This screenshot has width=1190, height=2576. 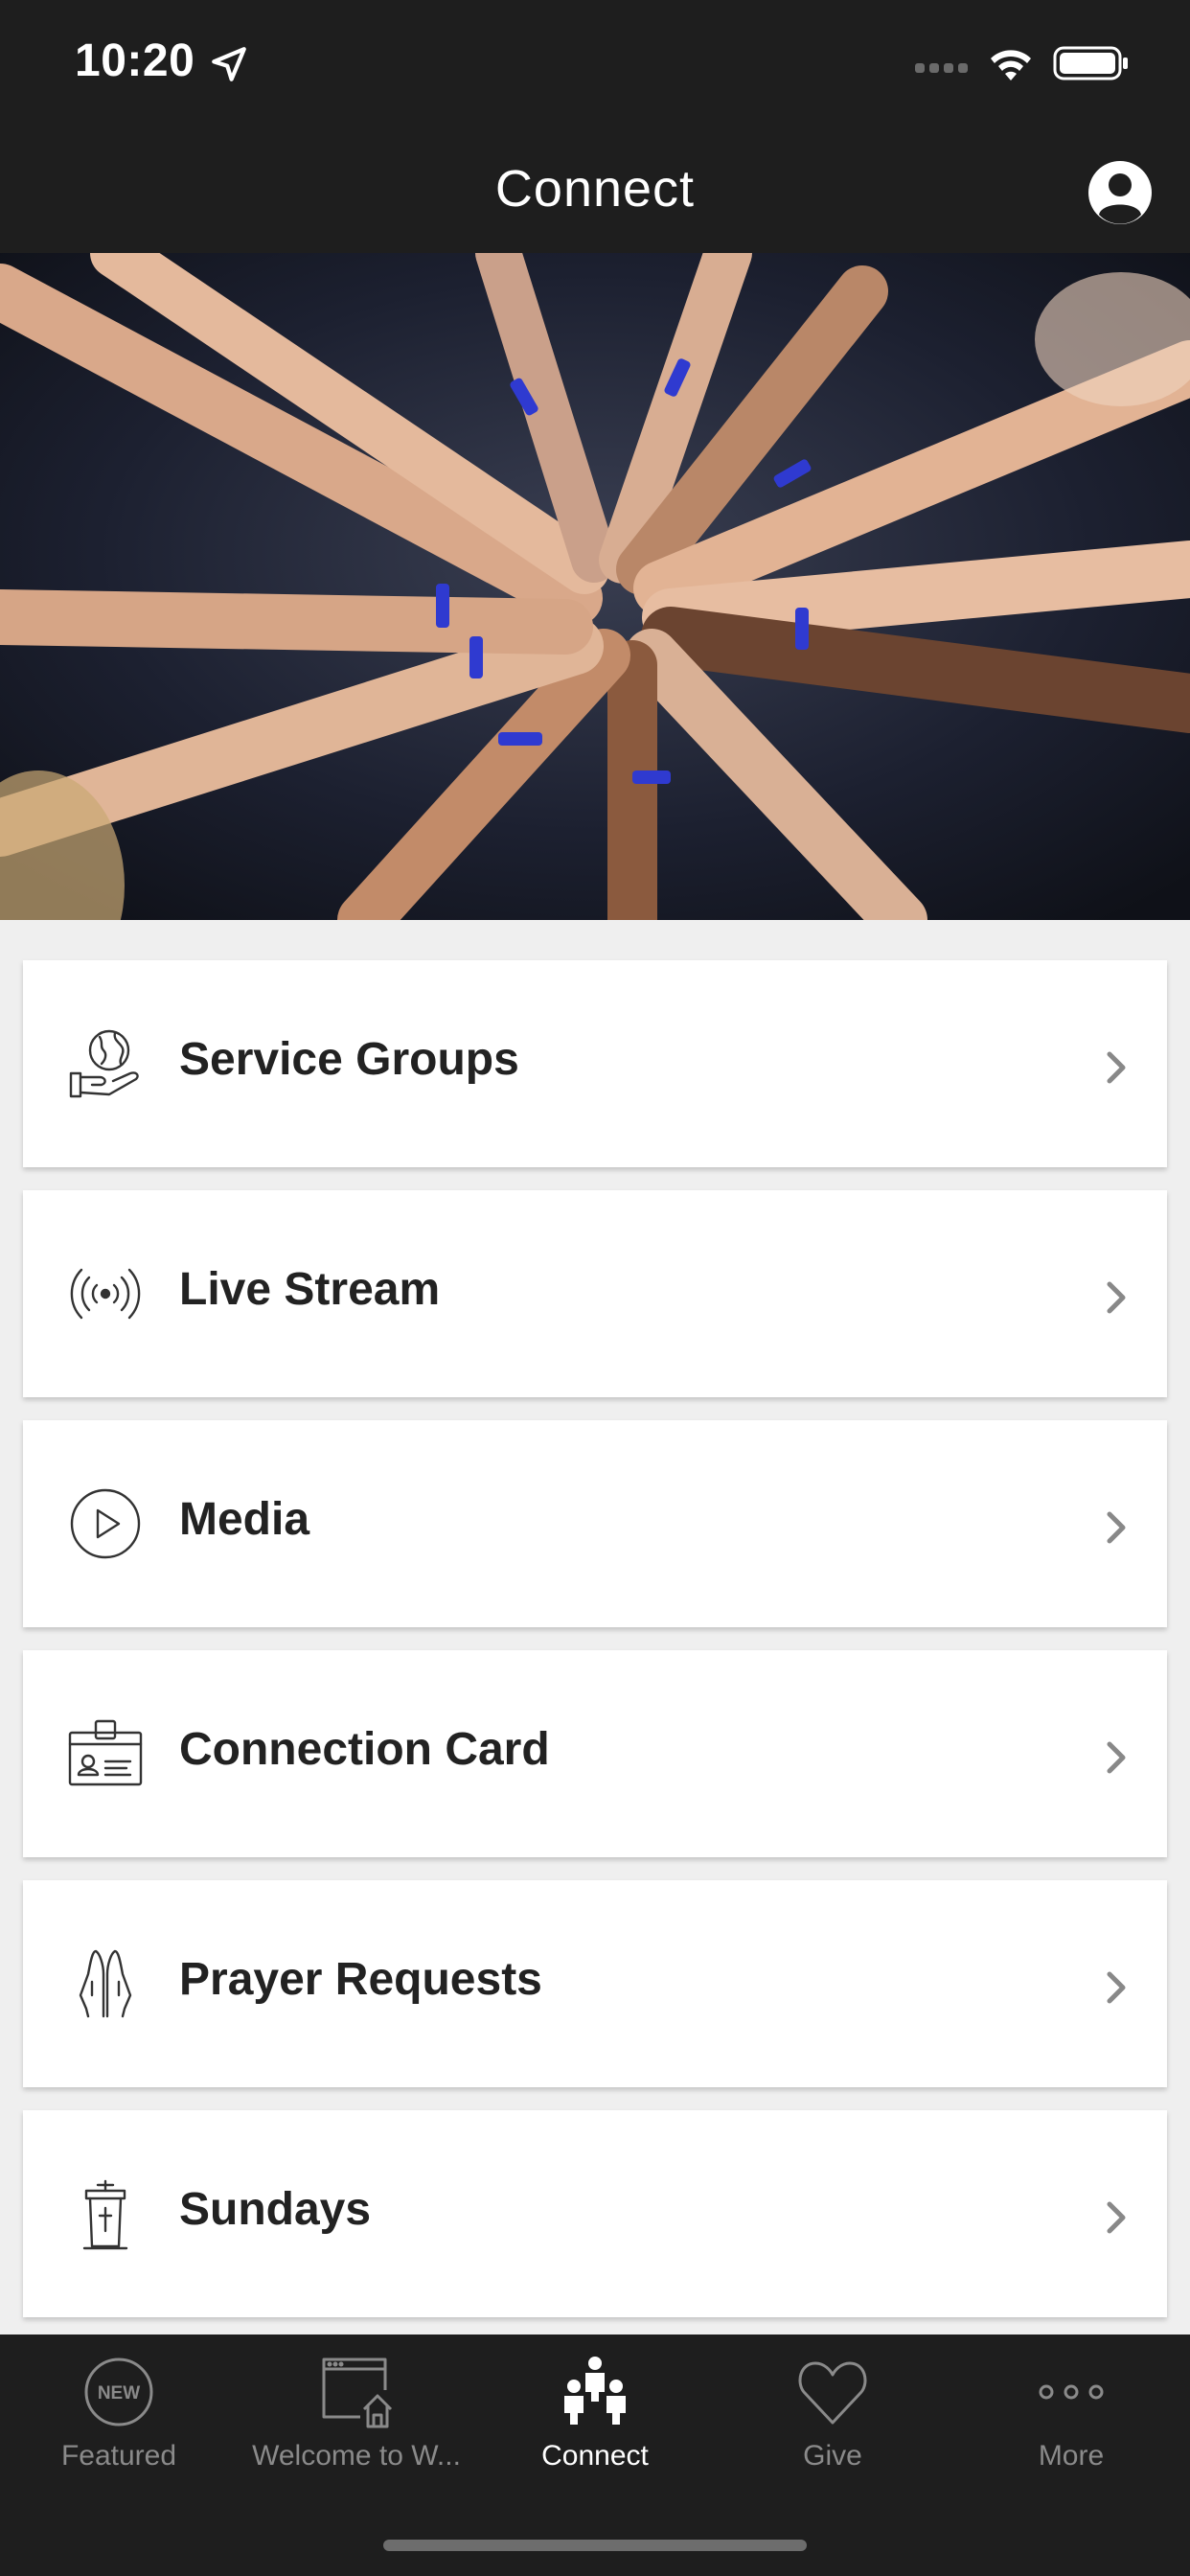 I want to click on tab-featured: NEW Featured, so click(x=119, y=2425).